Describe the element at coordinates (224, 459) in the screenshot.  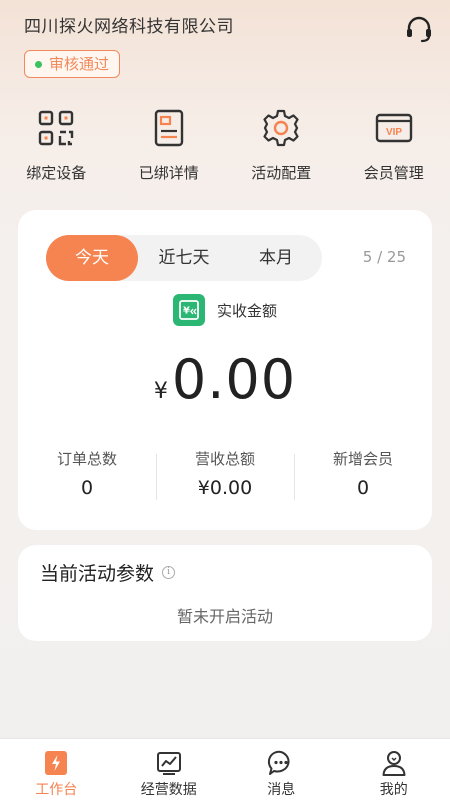
I see `stat-label: 营收总额` at that location.